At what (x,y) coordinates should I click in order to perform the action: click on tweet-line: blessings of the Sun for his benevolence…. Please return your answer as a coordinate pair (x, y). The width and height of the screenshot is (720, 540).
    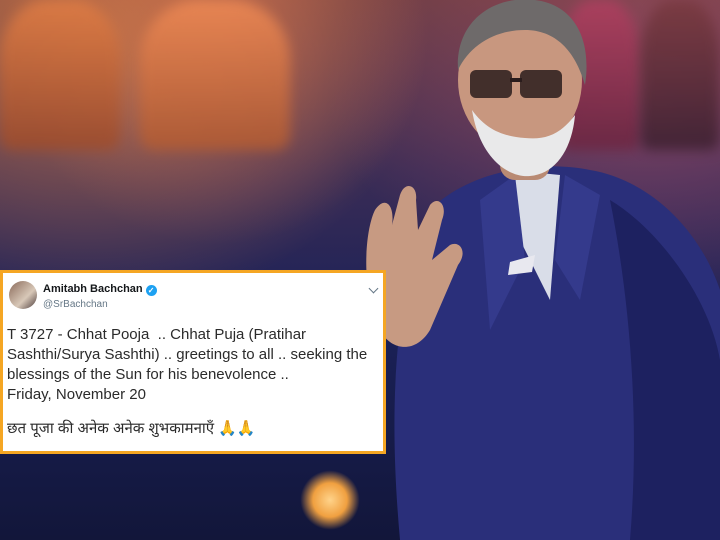
    Looking at the image, I should click on (148, 374).